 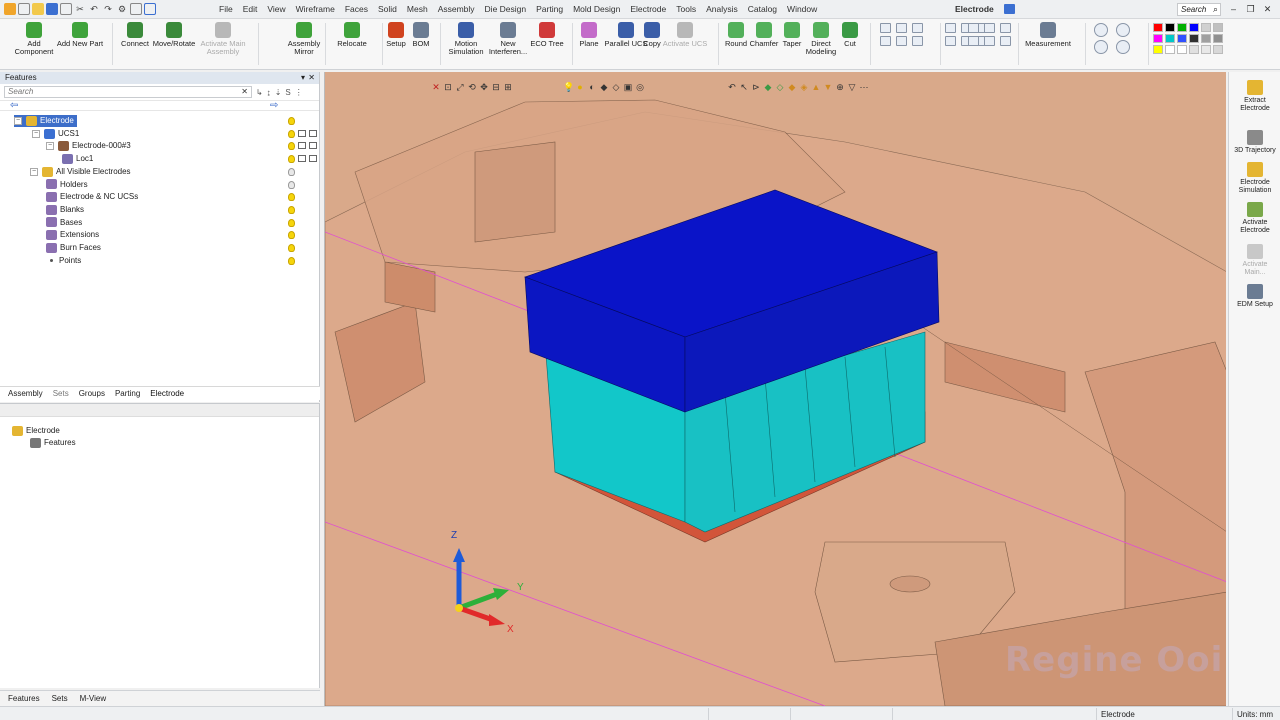 I want to click on plane-button: Plane, so click(x=589, y=35).